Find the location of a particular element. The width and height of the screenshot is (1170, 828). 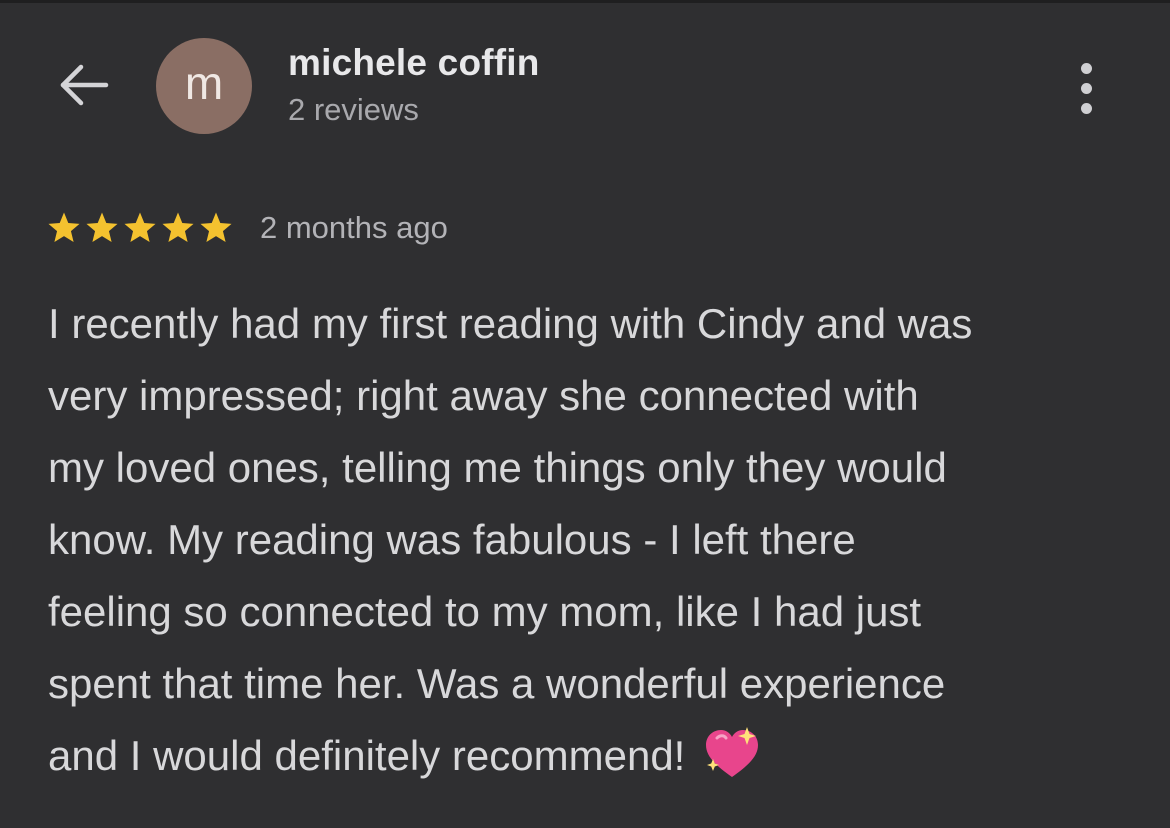

back-button is located at coordinates (84, 85).